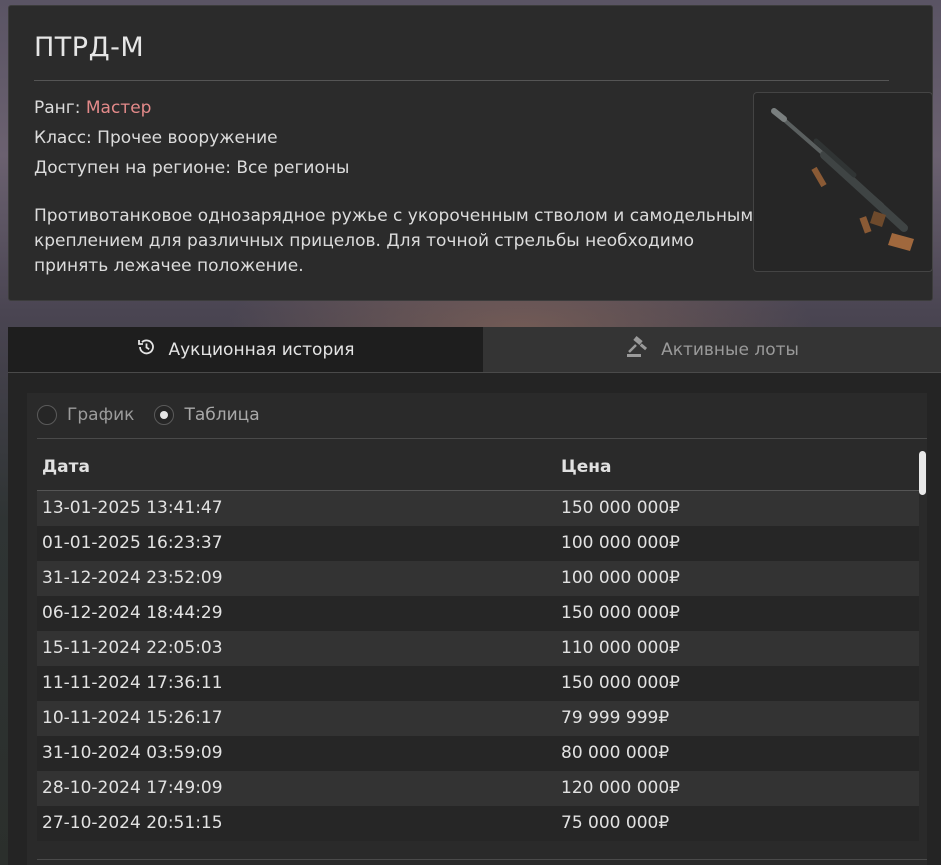  I want to click on cell-date: 31-12-2024 23:52:09, so click(132, 578).